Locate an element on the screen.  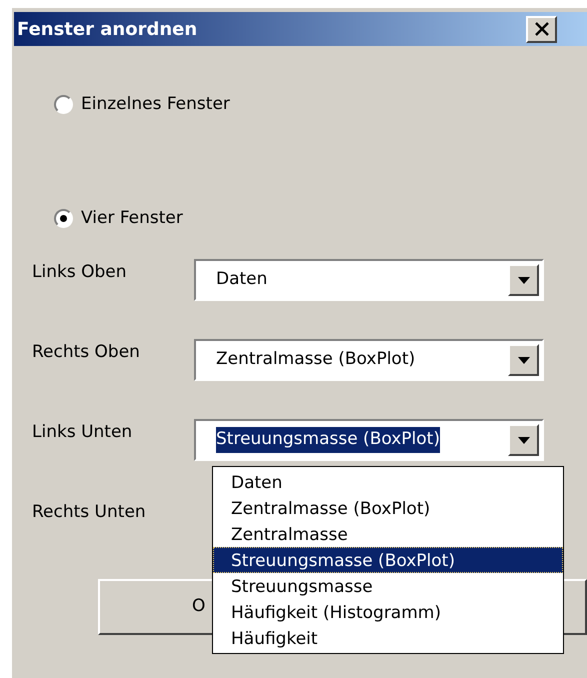
radio-label: Vier Fenster is located at coordinates (132, 218).